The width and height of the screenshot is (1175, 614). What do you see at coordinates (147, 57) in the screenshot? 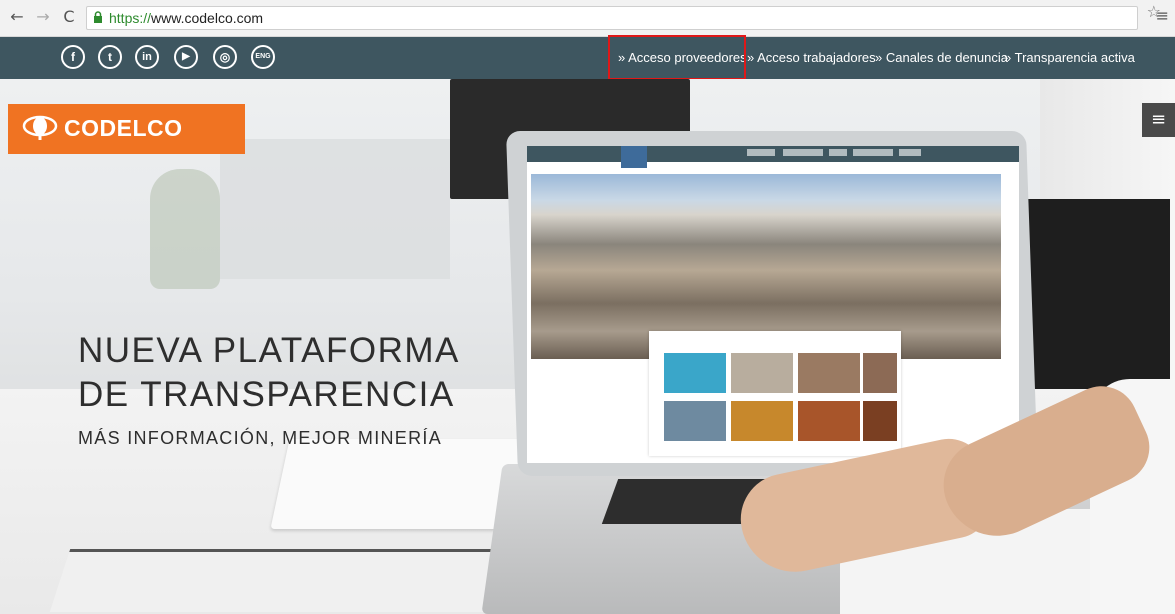
I see `linkedin-icon: in` at bounding box center [147, 57].